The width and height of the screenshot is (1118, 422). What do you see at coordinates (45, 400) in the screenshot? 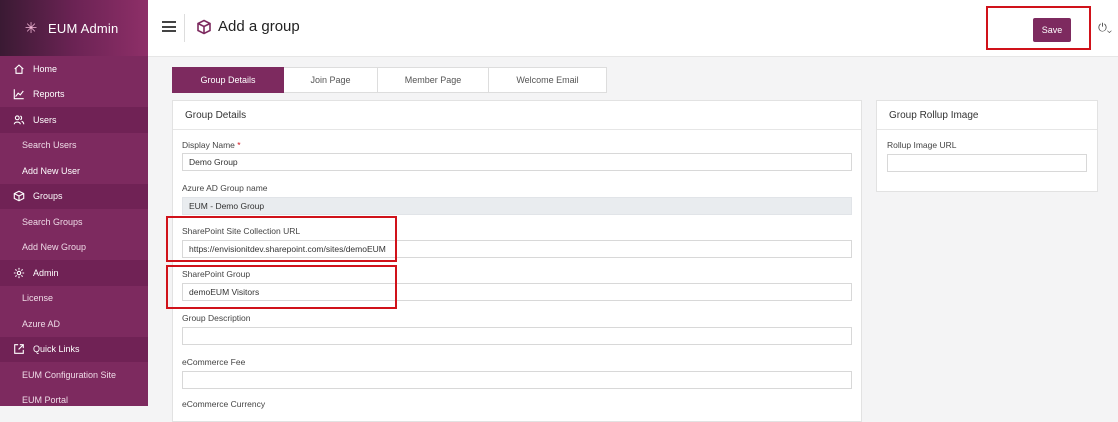
I see `sidebar-item-label: EUM Portal` at bounding box center [45, 400].